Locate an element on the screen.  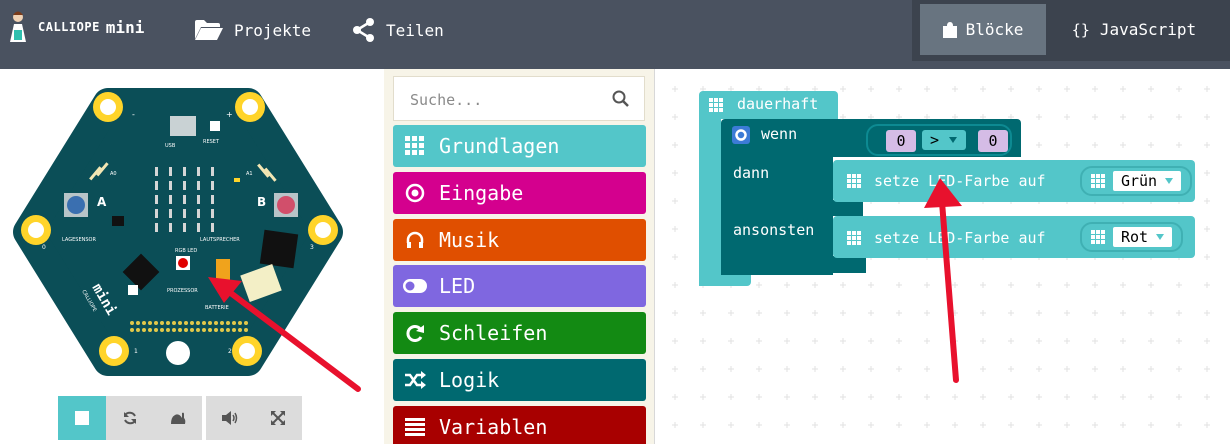
restart-button is located at coordinates (130, 418).